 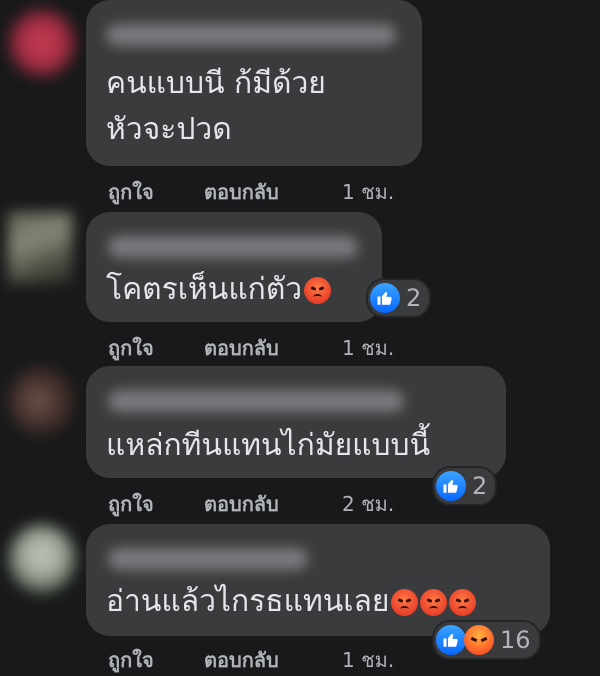 I want to click on comment-text: อ่านแล้วไกรธแทนเลย, so click(x=291, y=602).